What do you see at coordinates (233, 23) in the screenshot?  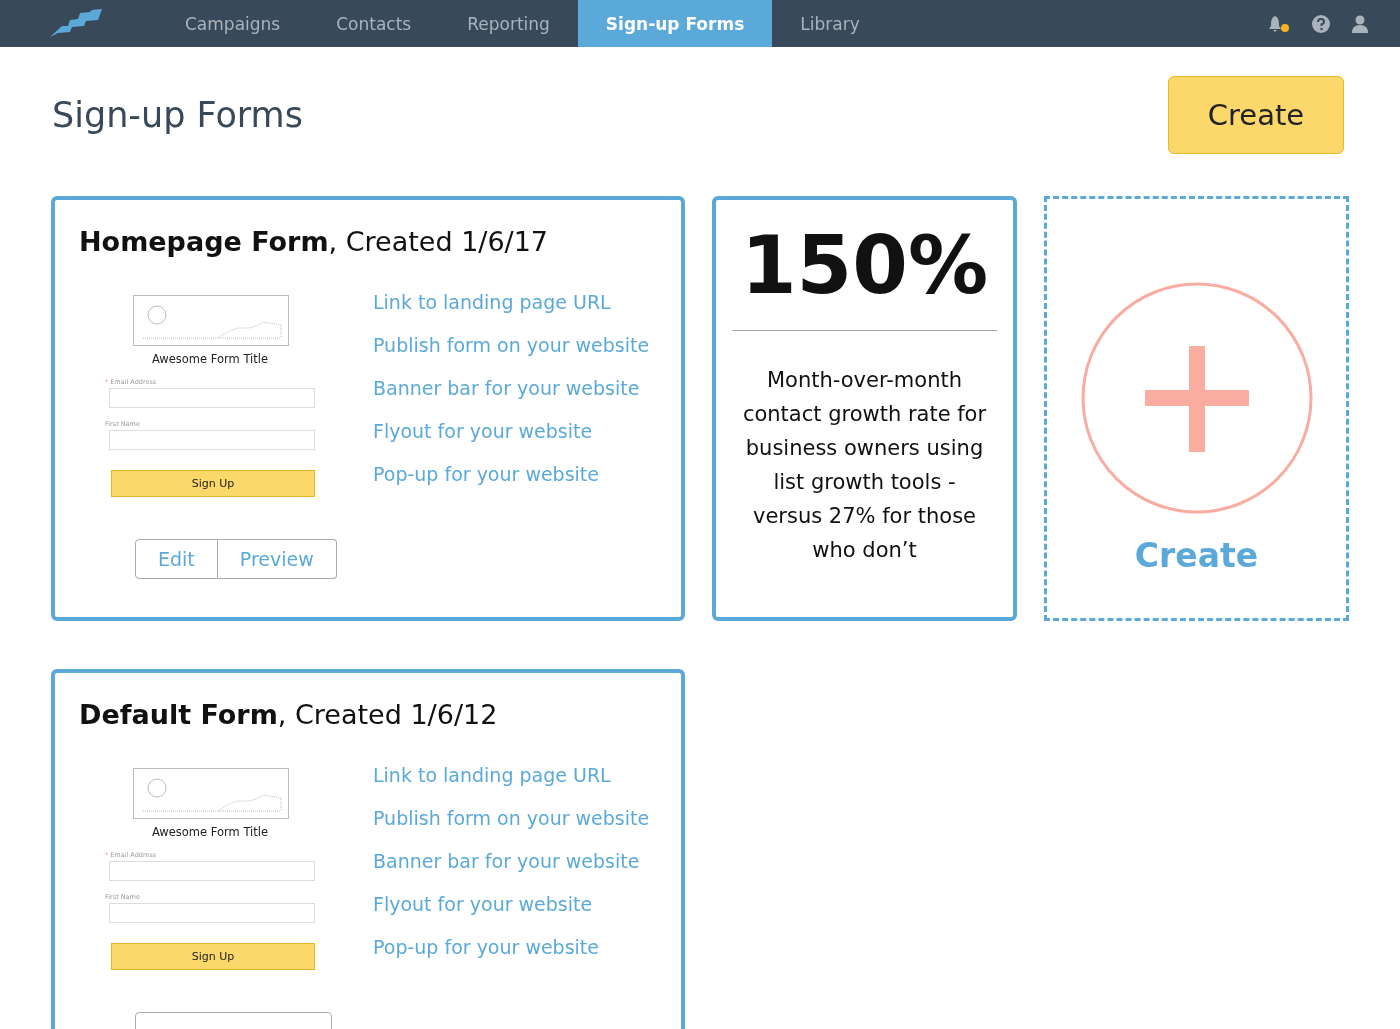 I see `nav-tab: Campaigns` at bounding box center [233, 23].